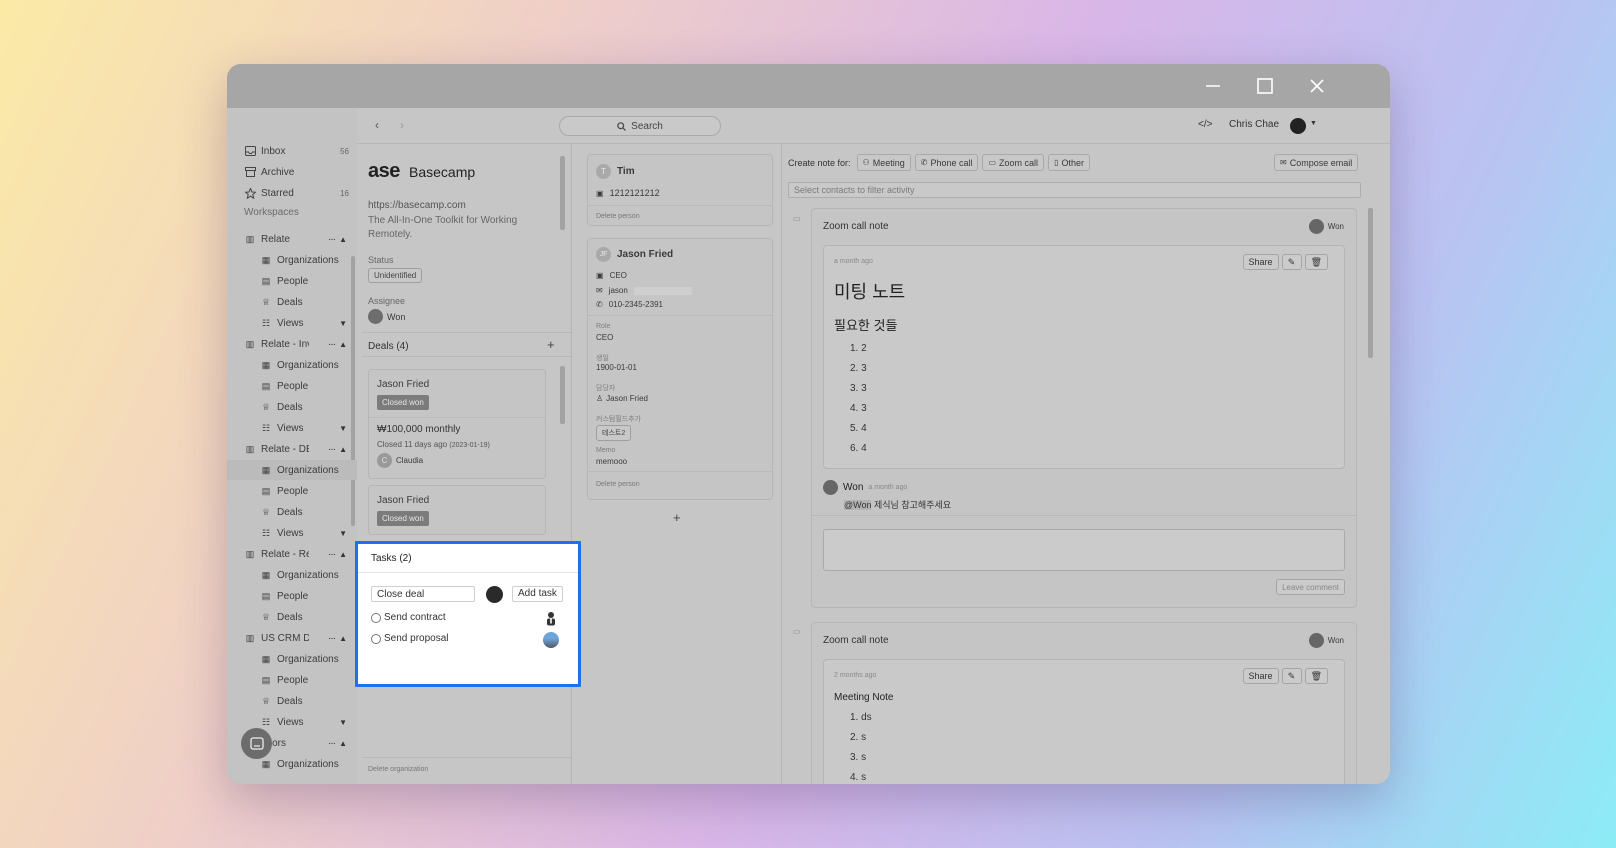 Image resolution: width=1616 pixels, height=848 pixels. Describe the element at coordinates (292, 344) in the screenshot. I see `workspace-item: ▥ Relate - Inve ···▲` at that location.